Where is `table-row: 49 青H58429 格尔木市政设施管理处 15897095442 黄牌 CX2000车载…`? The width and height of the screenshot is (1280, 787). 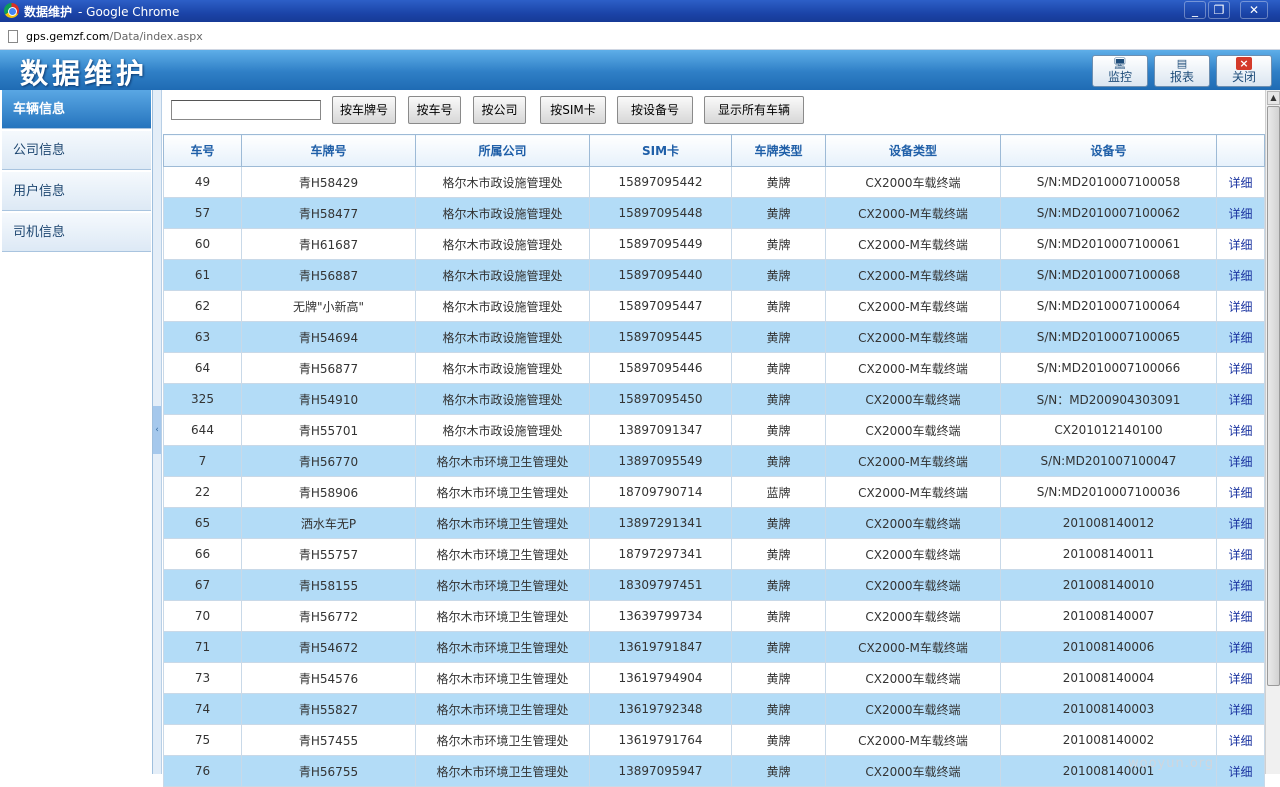 table-row: 49 青H58429 格尔木市政设施管理处 15897095442 黄牌 CX2000车载… is located at coordinates (714, 182).